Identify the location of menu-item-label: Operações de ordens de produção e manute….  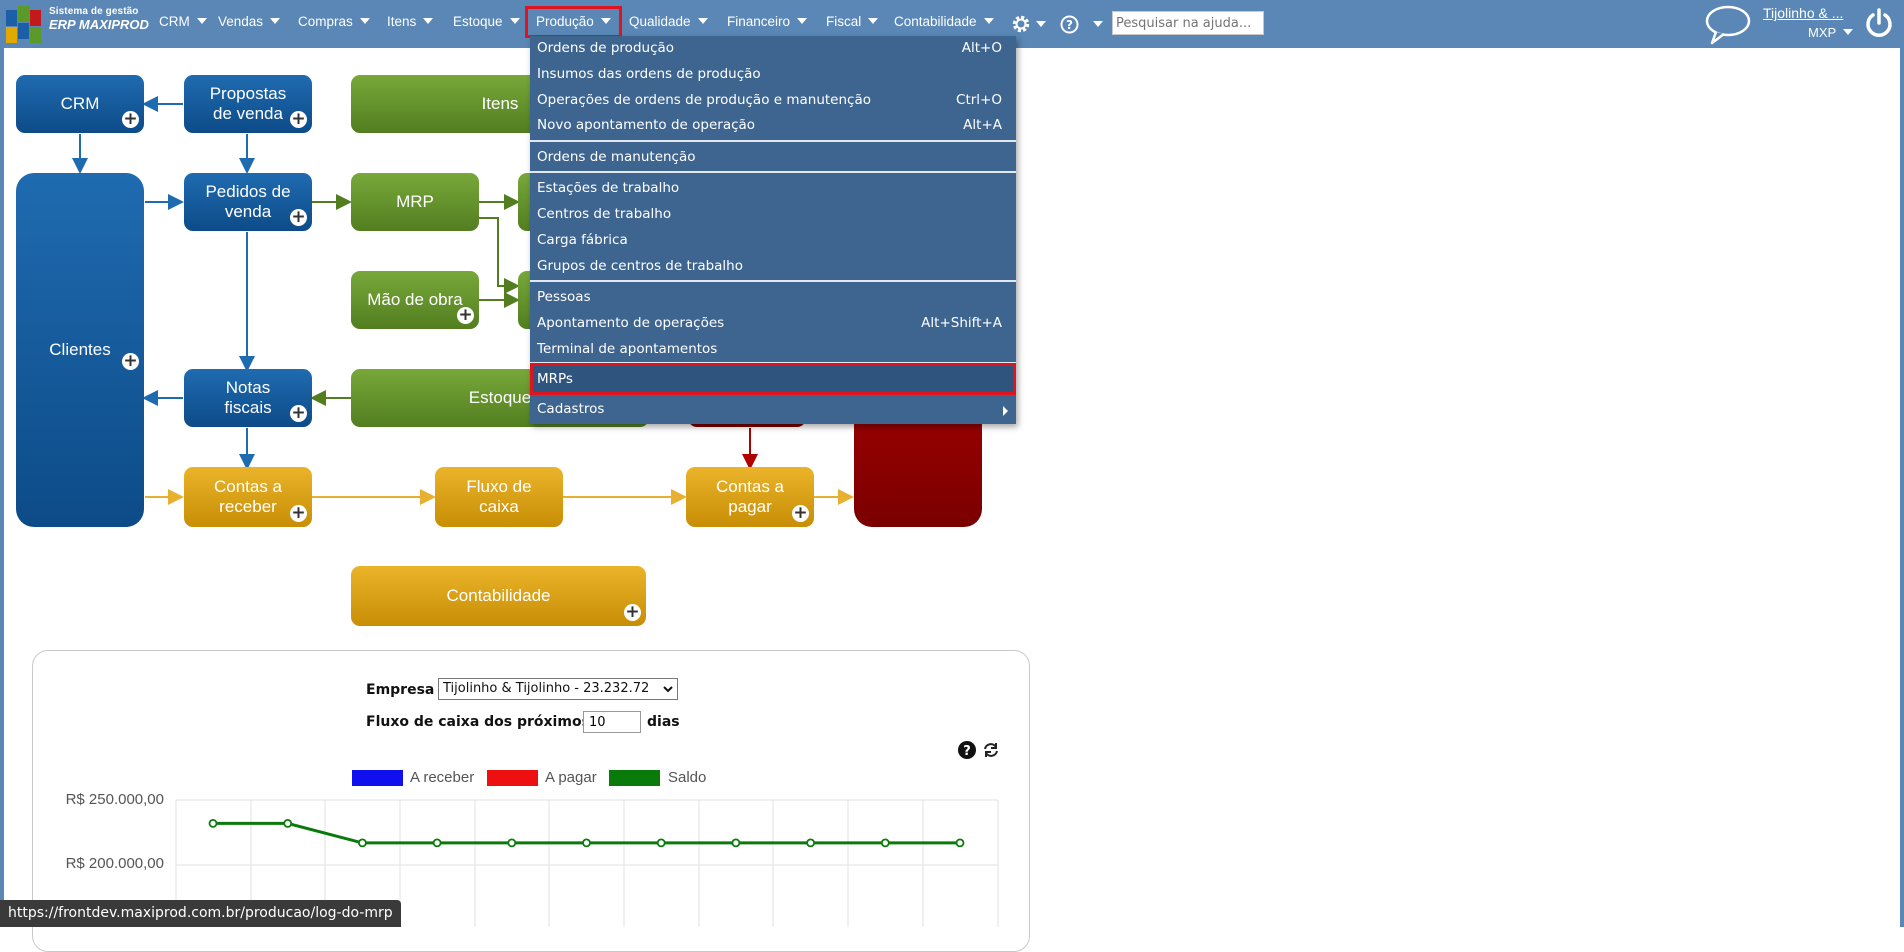
(704, 100).